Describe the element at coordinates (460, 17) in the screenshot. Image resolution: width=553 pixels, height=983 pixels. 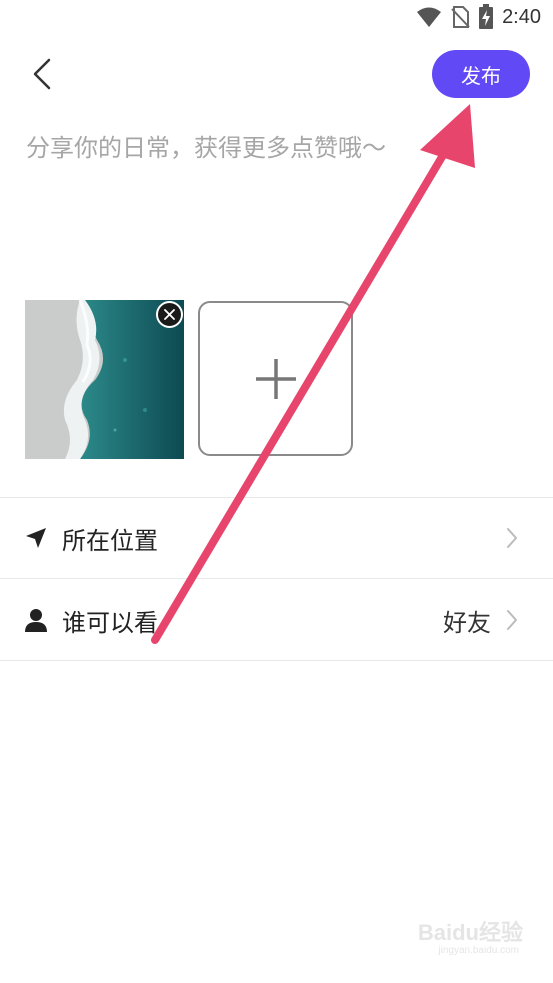
I see `no-sim-icon` at that location.